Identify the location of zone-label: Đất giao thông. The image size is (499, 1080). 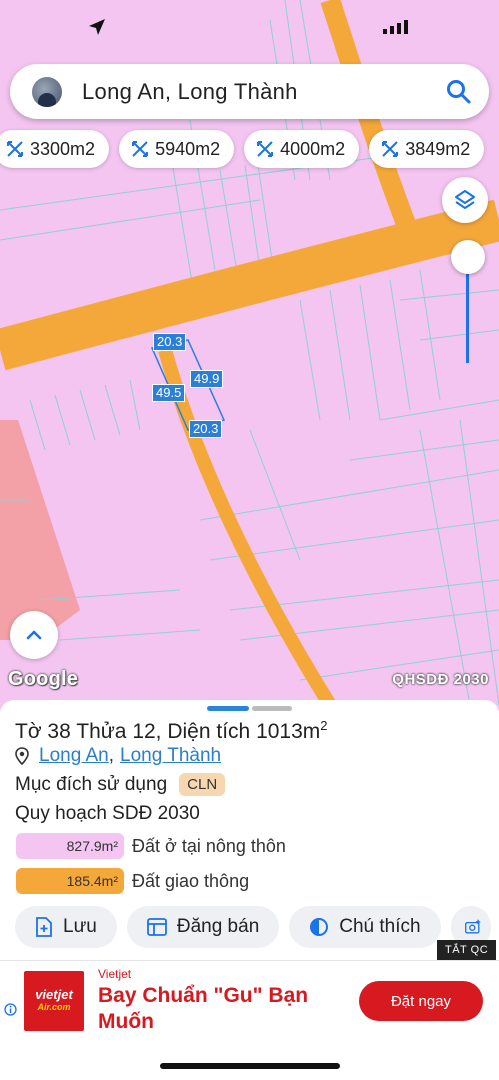
(191, 880).